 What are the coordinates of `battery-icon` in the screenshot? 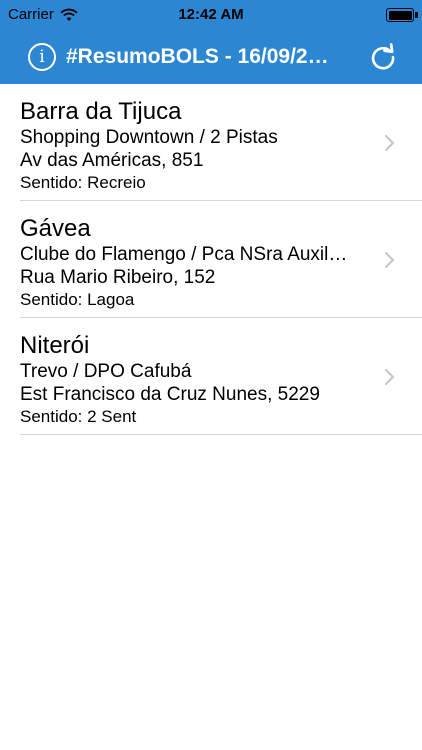 It's located at (400, 15).